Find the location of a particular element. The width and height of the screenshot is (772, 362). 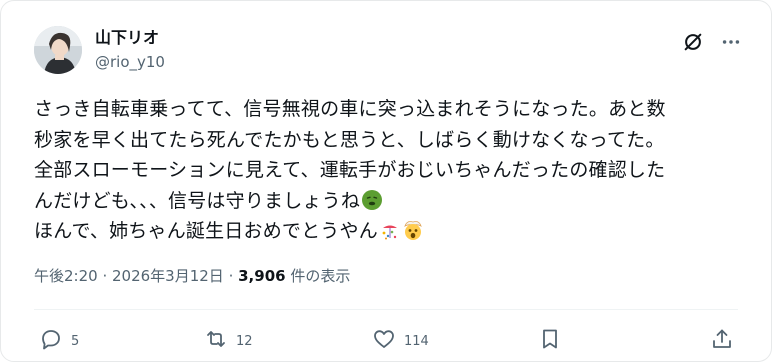

avatar is located at coordinates (58, 50).